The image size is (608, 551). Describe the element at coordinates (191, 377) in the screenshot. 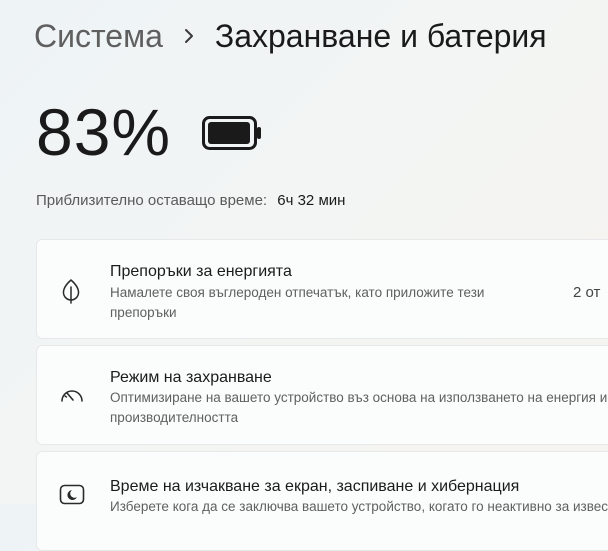

I see `card-title: Режим на захранване` at that location.